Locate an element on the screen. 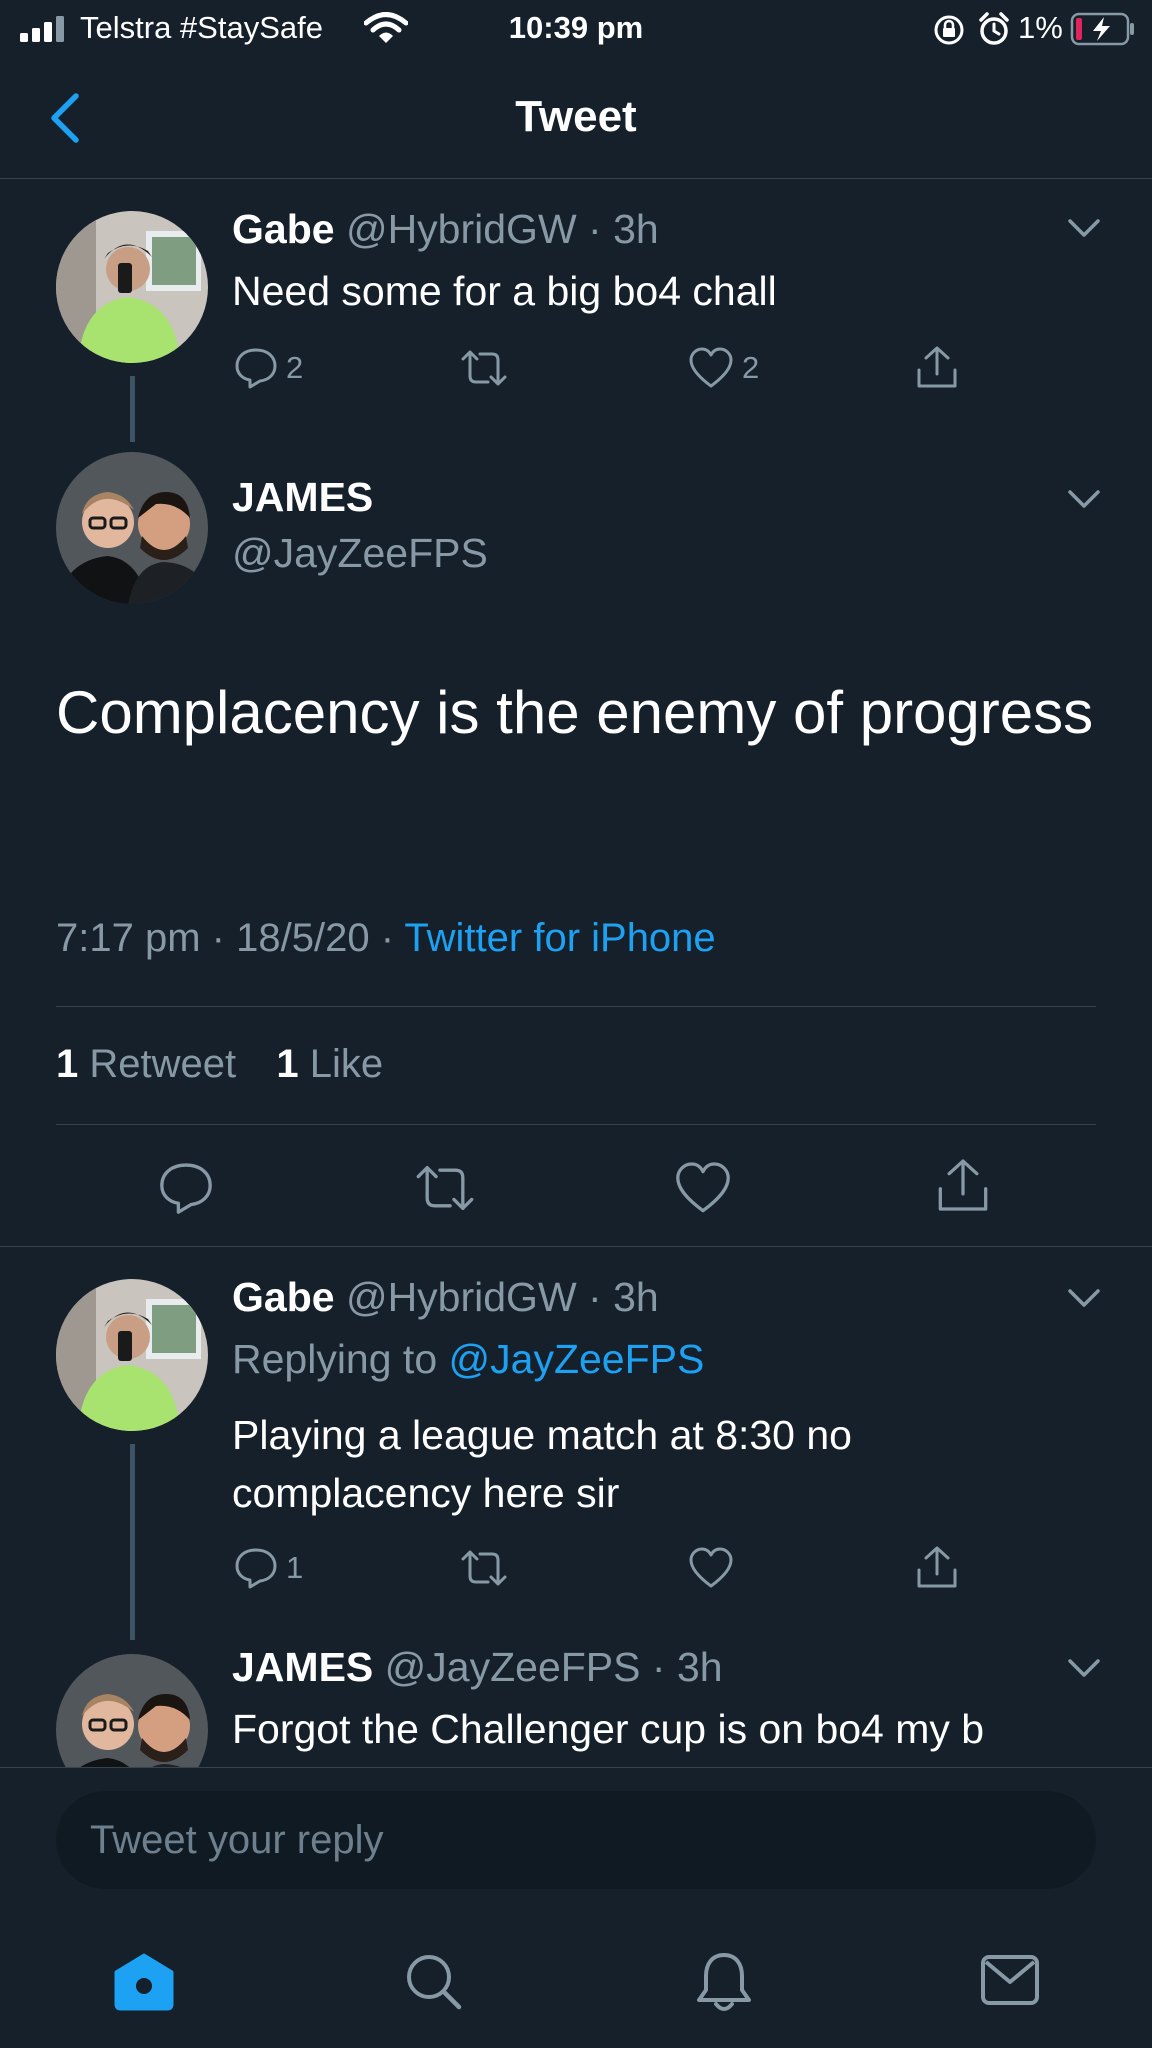 This screenshot has width=1152, height=2048. retweet-label: Retweet is located at coordinates (163, 1064).